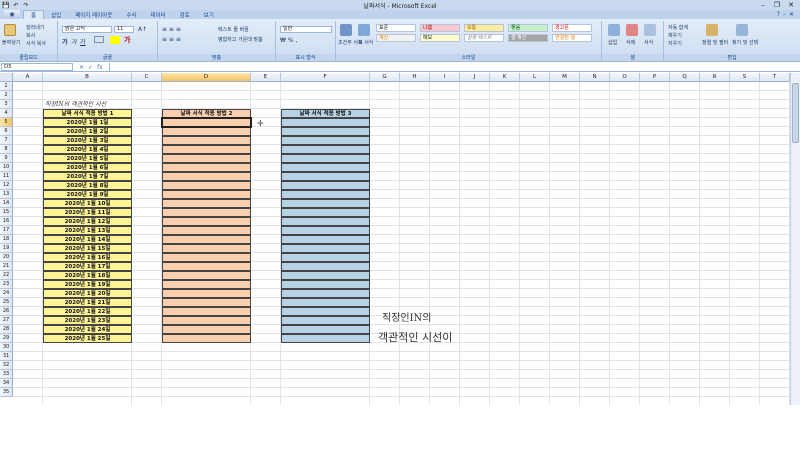 The image size is (800, 450). I want to click on column-header: I, so click(445, 77).